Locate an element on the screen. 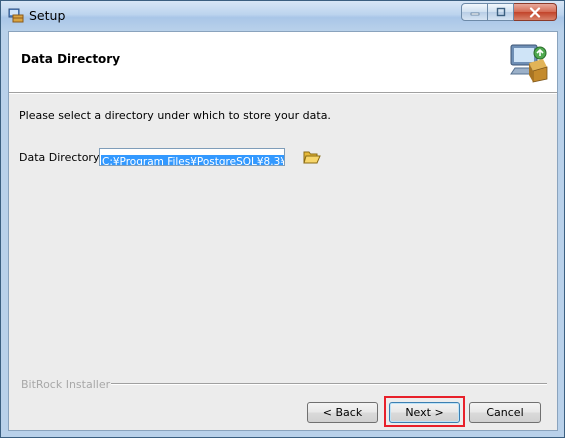 This screenshot has height=438, width=565. page-title: Data Directory is located at coordinates (71, 59).